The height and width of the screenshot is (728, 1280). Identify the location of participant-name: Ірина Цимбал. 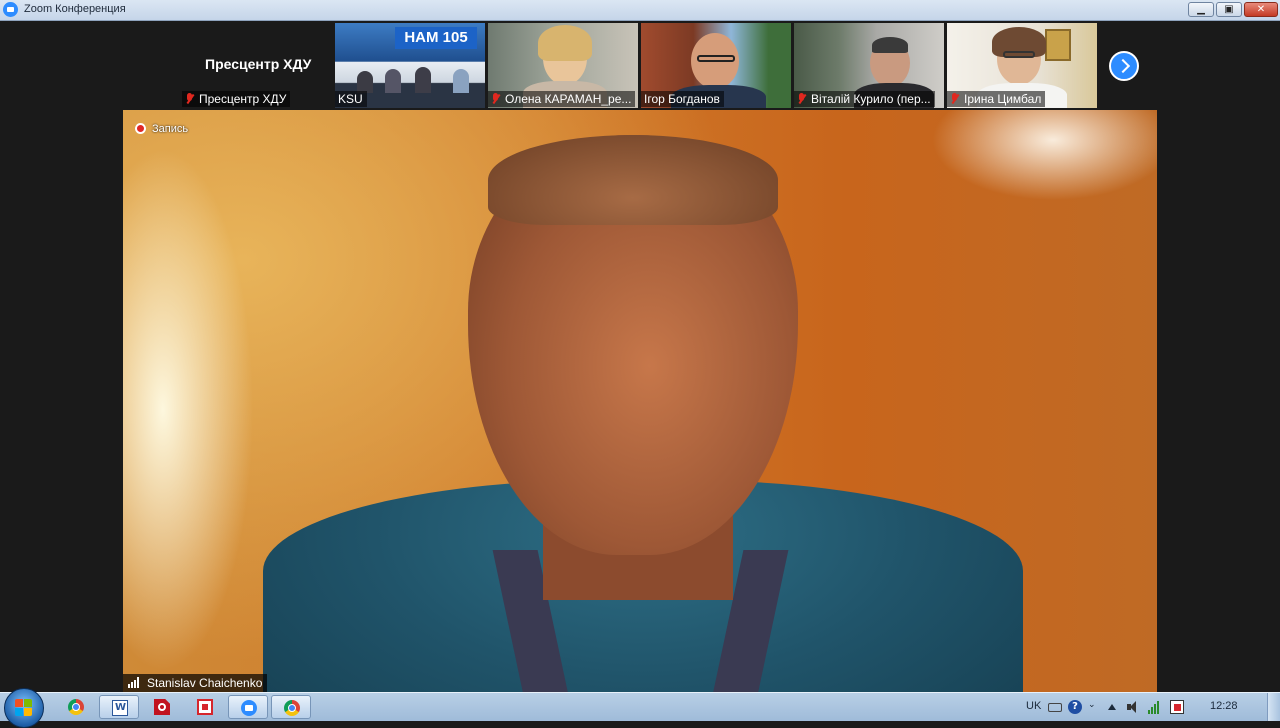
(996, 99).